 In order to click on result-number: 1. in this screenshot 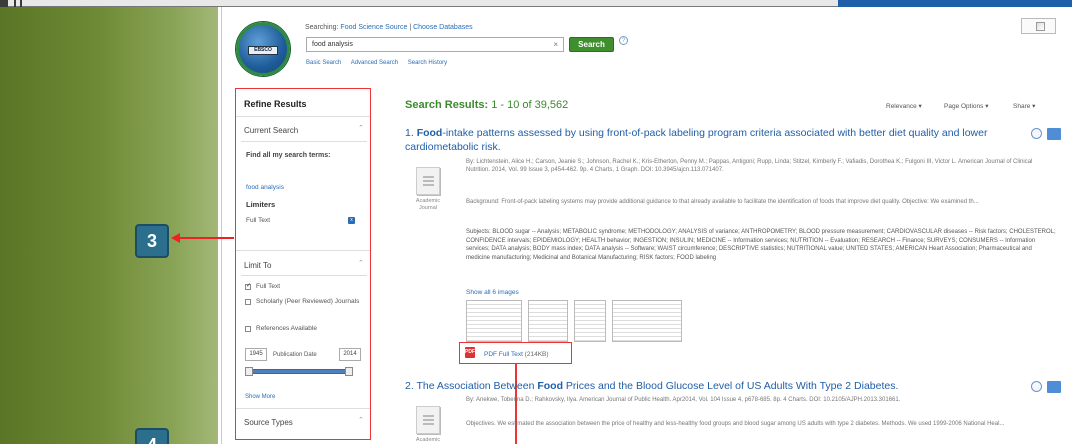, I will do `click(409, 133)`.